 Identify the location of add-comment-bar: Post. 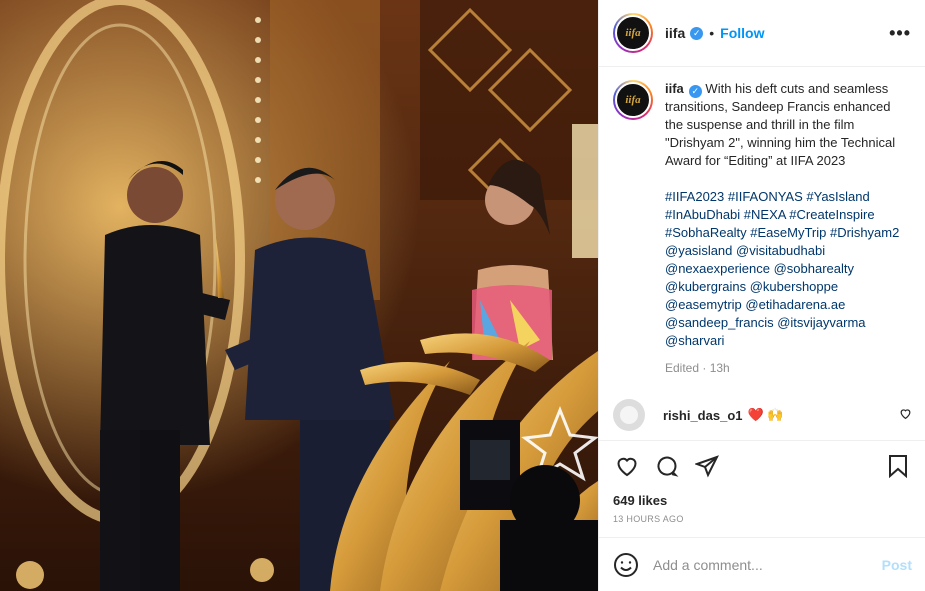
(762, 564).